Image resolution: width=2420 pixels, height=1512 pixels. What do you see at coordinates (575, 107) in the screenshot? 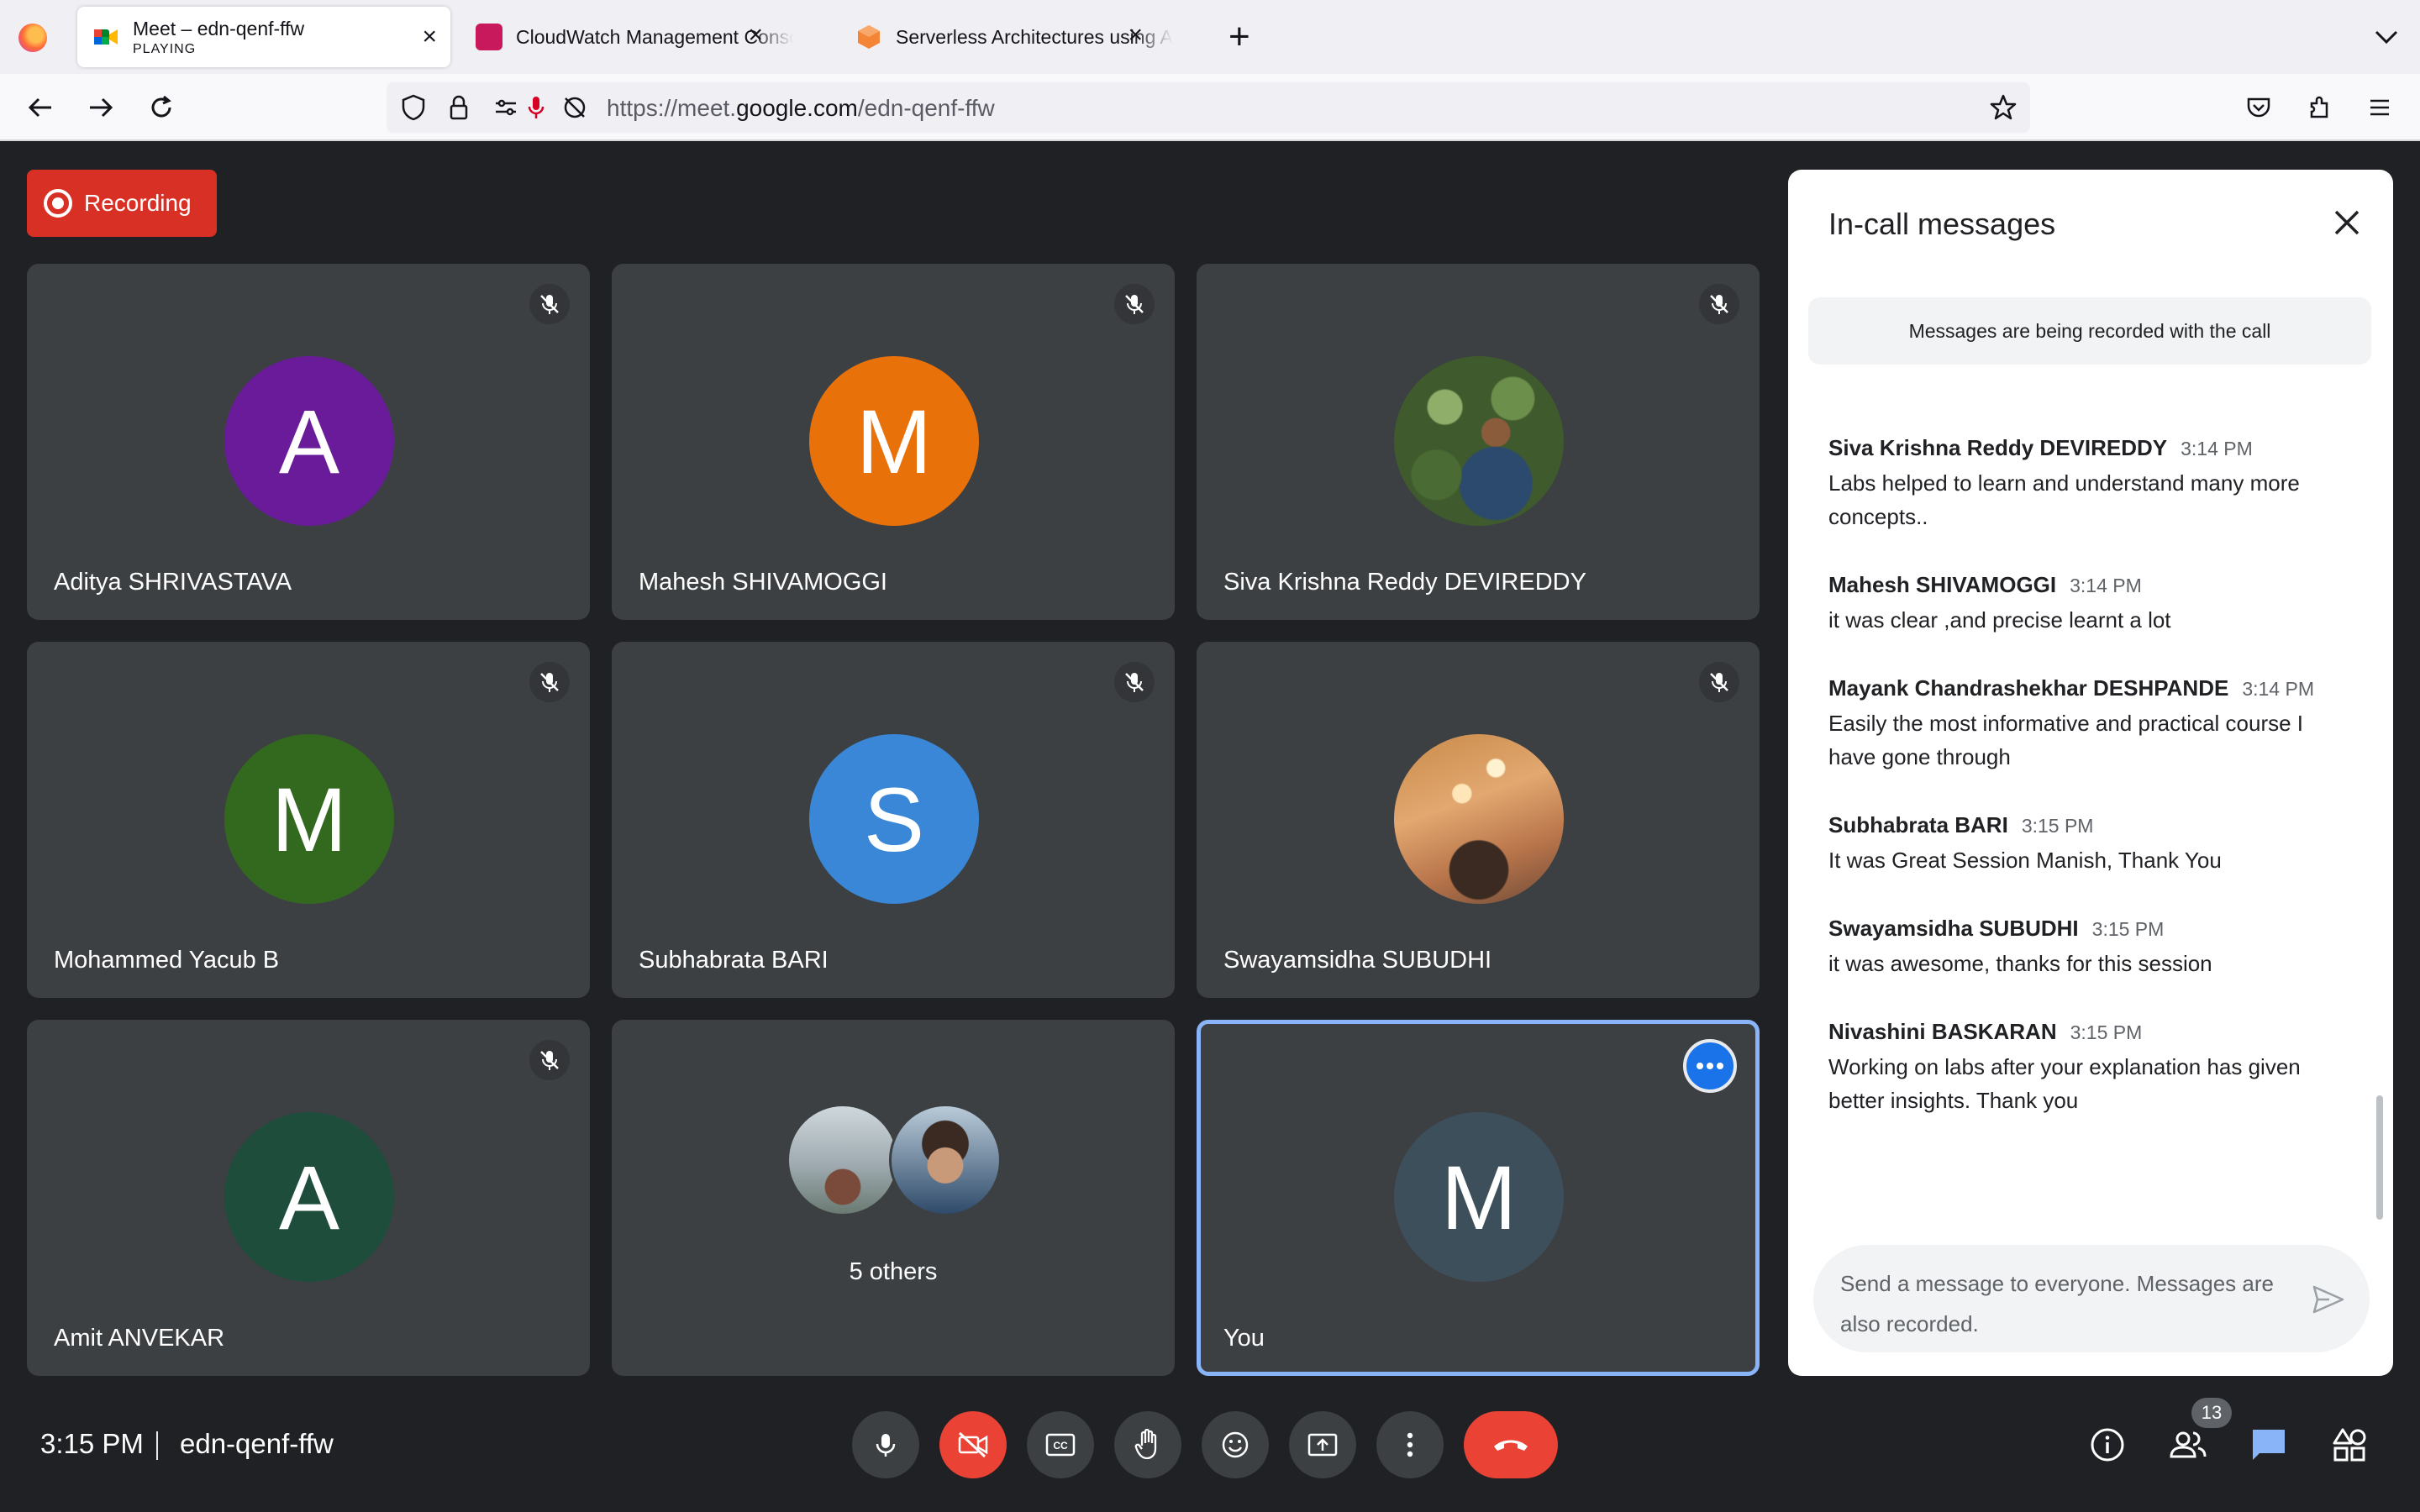
I see `camera-blocked-icon` at bounding box center [575, 107].